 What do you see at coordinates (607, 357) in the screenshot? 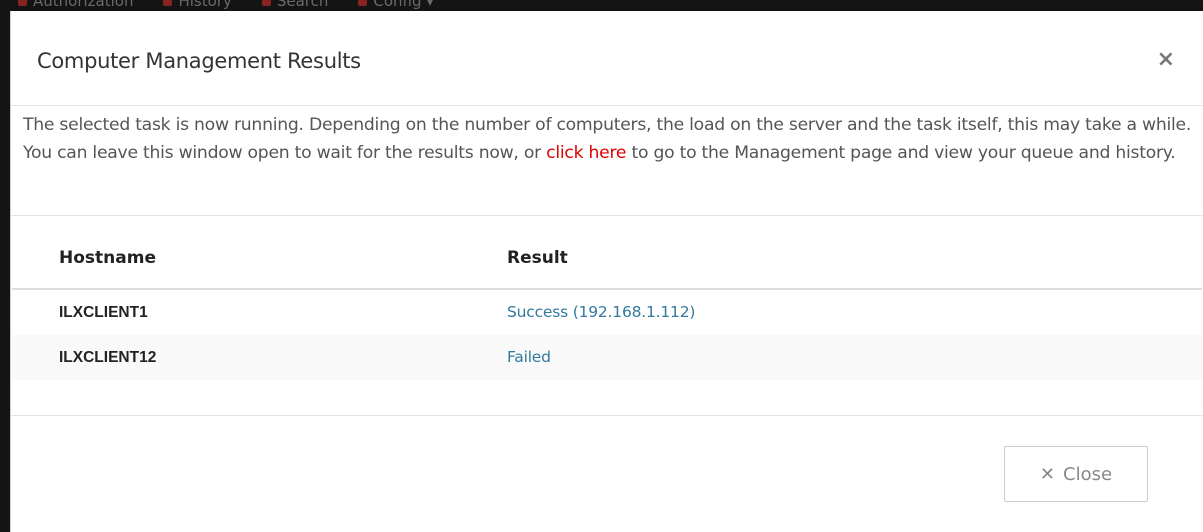
I see `table-row: ILXCLIENT12 Failed` at bounding box center [607, 357].